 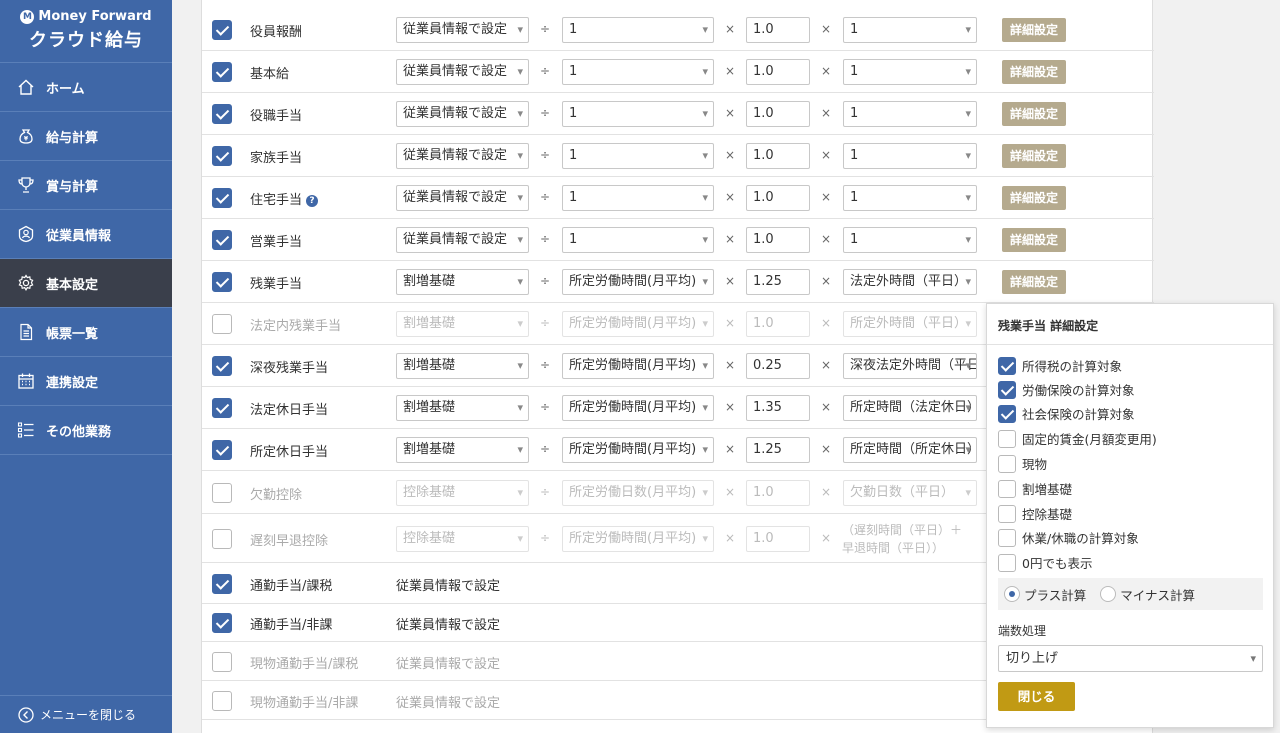 I want to click on popover-option: 0円でも表示, so click(x=1045, y=562).